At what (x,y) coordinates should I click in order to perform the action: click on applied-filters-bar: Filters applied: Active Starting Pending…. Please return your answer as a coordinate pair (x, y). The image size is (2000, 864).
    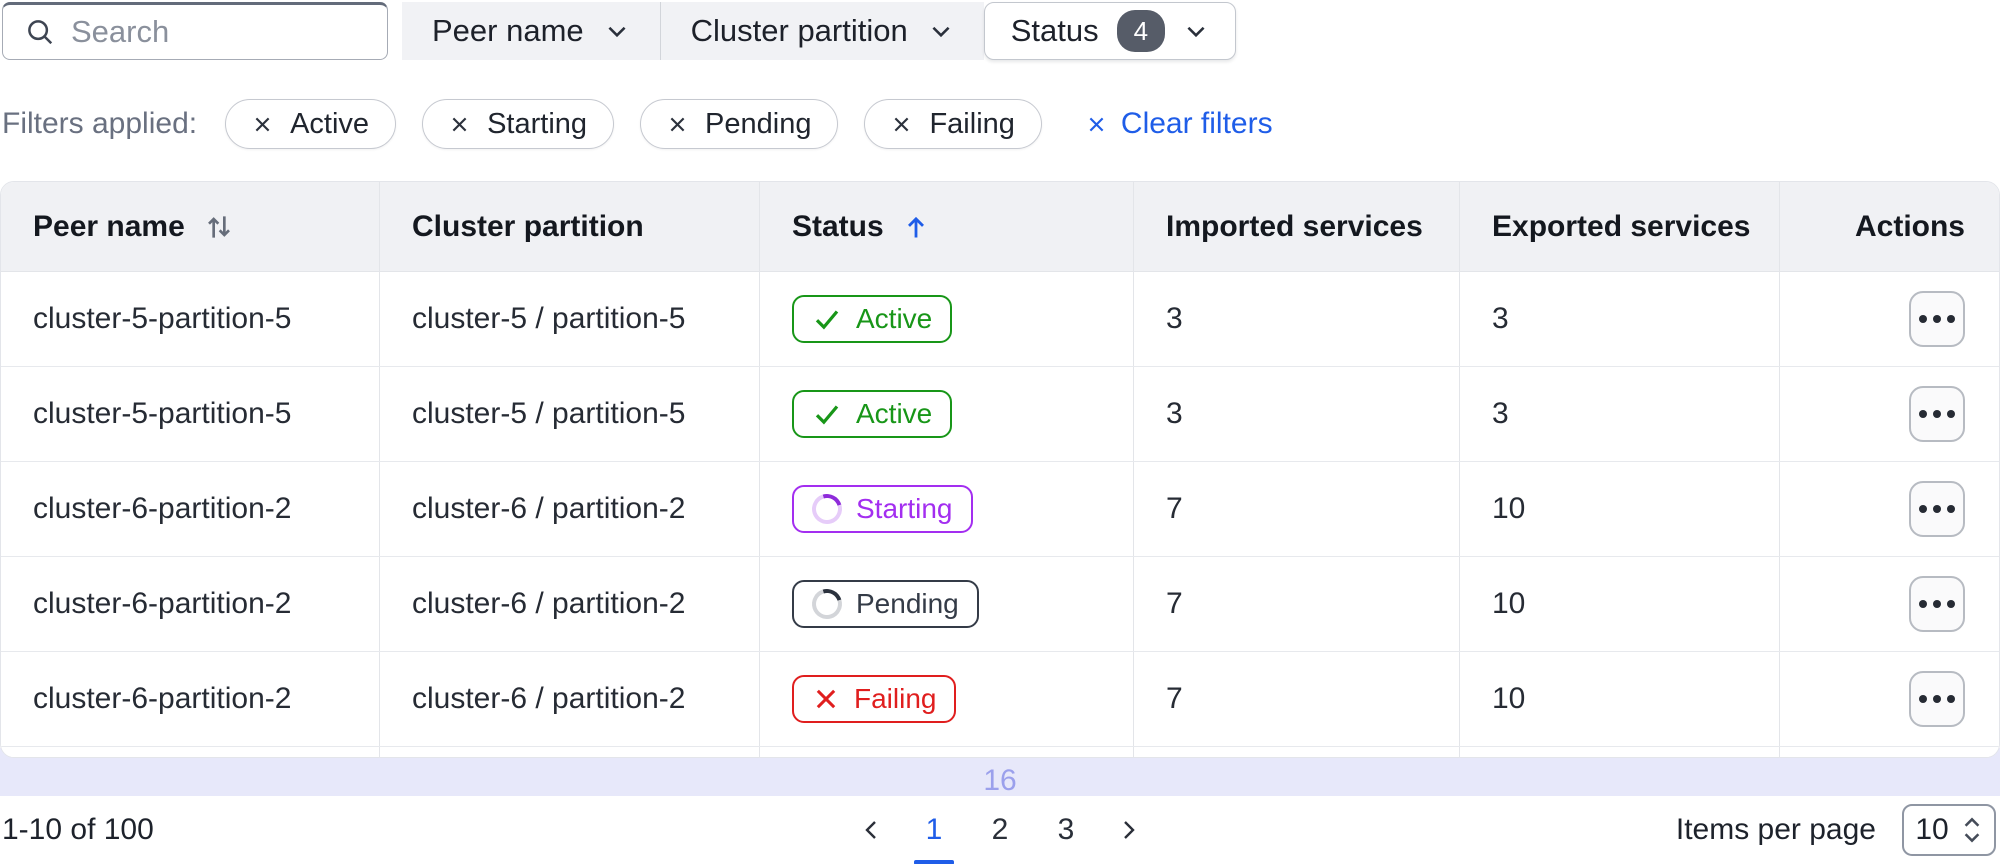
    Looking at the image, I should click on (637, 124).